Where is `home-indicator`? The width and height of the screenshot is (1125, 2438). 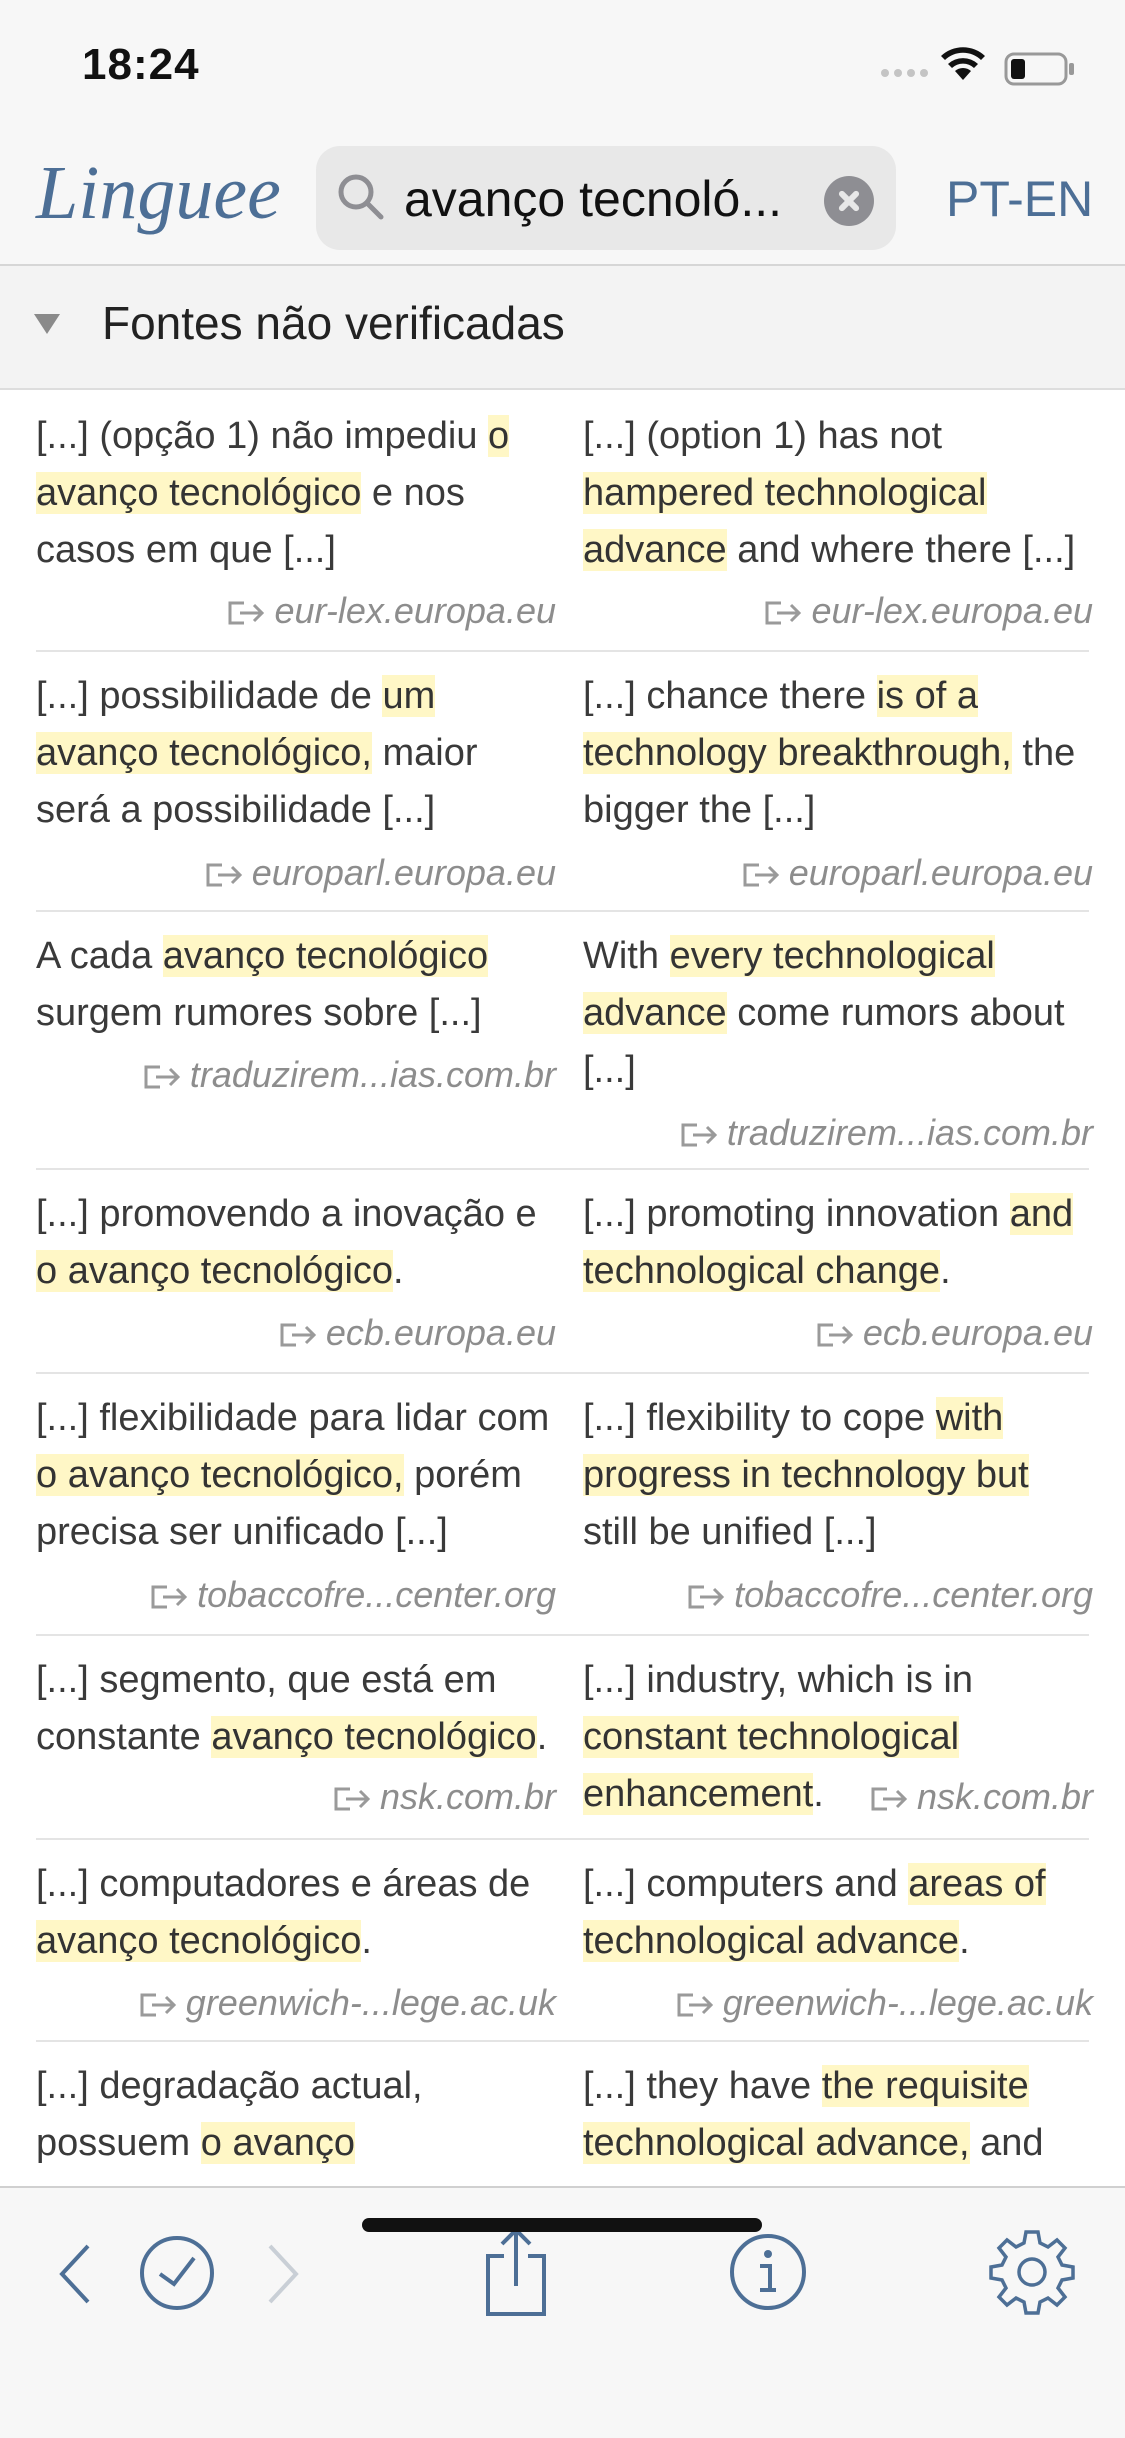 home-indicator is located at coordinates (562, 2225).